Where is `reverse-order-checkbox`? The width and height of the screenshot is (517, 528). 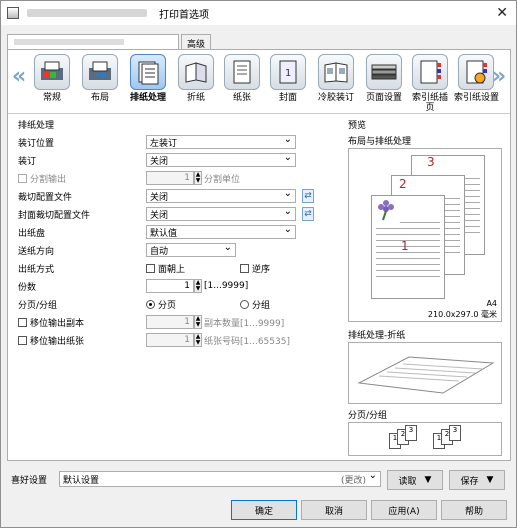 reverse-order-checkbox is located at coordinates (244, 268).